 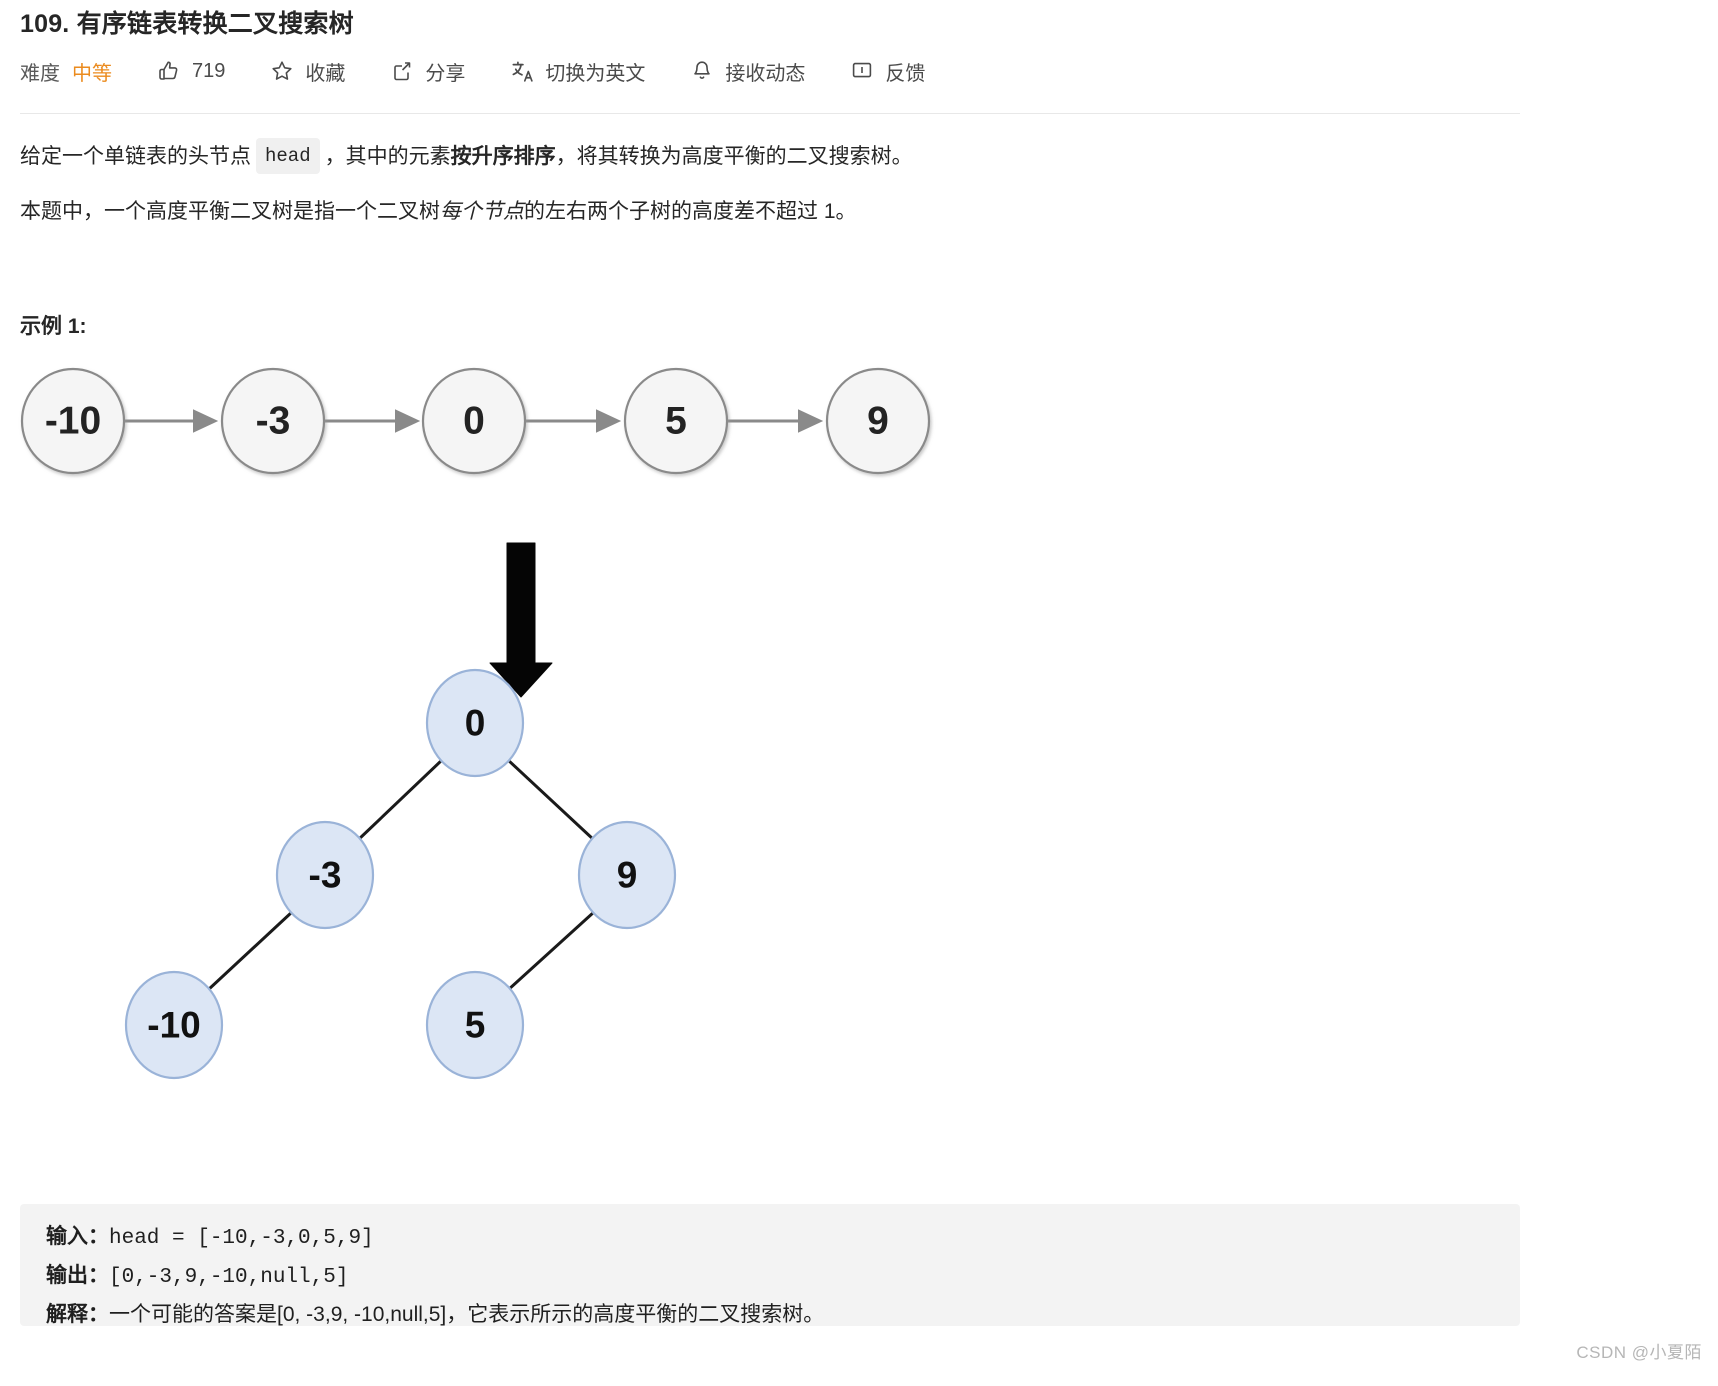 What do you see at coordinates (765, 73) in the screenshot?
I see `subscribe-label: 接收动态` at bounding box center [765, 73].